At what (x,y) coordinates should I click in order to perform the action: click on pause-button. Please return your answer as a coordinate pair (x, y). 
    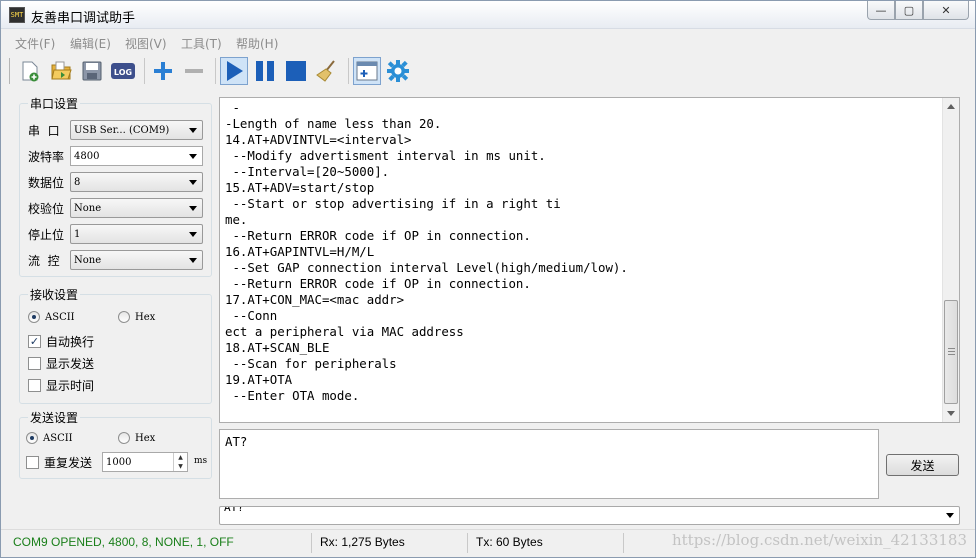
    Looking at the image, I should click on (265, 71).